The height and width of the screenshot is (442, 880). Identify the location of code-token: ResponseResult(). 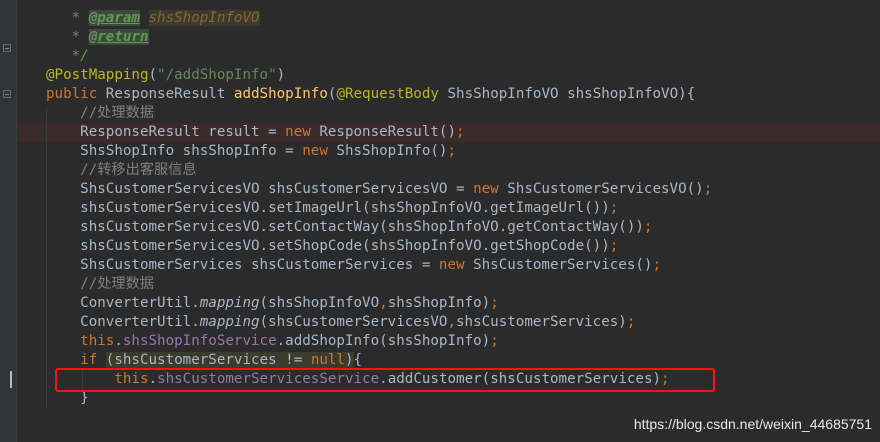
(388, 132).